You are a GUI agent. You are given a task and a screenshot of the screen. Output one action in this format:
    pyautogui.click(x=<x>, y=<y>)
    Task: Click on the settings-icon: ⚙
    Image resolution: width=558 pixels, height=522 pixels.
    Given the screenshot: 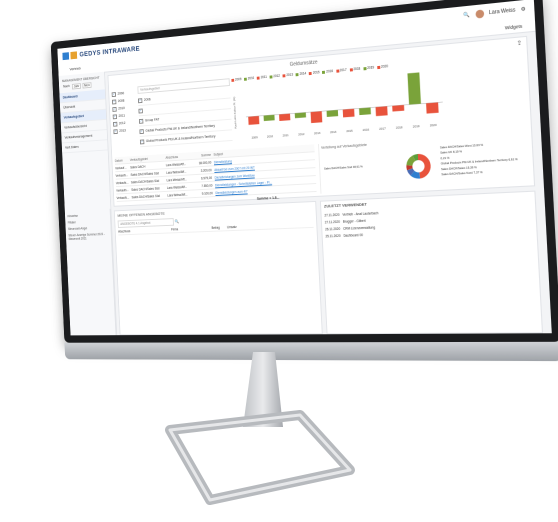 What is the action you would take?
    pyautogui.click(x=523, y=9)
    